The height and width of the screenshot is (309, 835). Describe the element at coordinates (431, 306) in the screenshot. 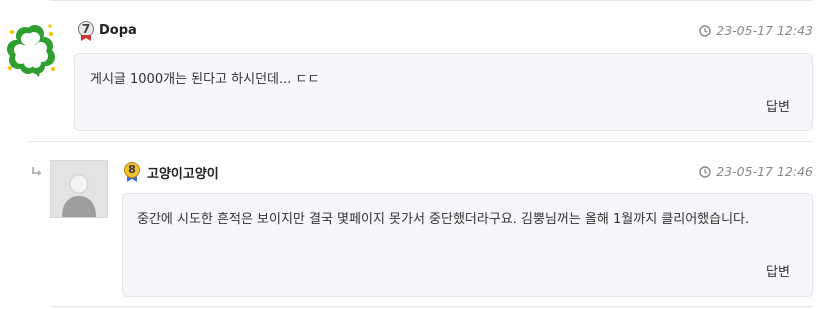

I see `divider-bottom` at that location.